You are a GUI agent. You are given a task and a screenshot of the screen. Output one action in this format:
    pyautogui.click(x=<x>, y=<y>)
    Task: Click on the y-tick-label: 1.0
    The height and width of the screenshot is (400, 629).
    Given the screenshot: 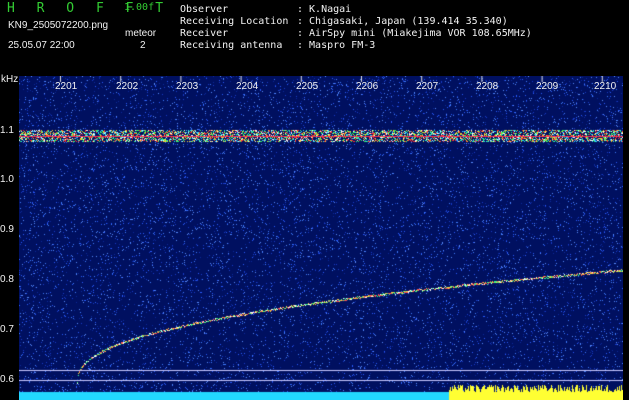 What is the action you would take?
    pyautogui.click(x=7, y=179)
    